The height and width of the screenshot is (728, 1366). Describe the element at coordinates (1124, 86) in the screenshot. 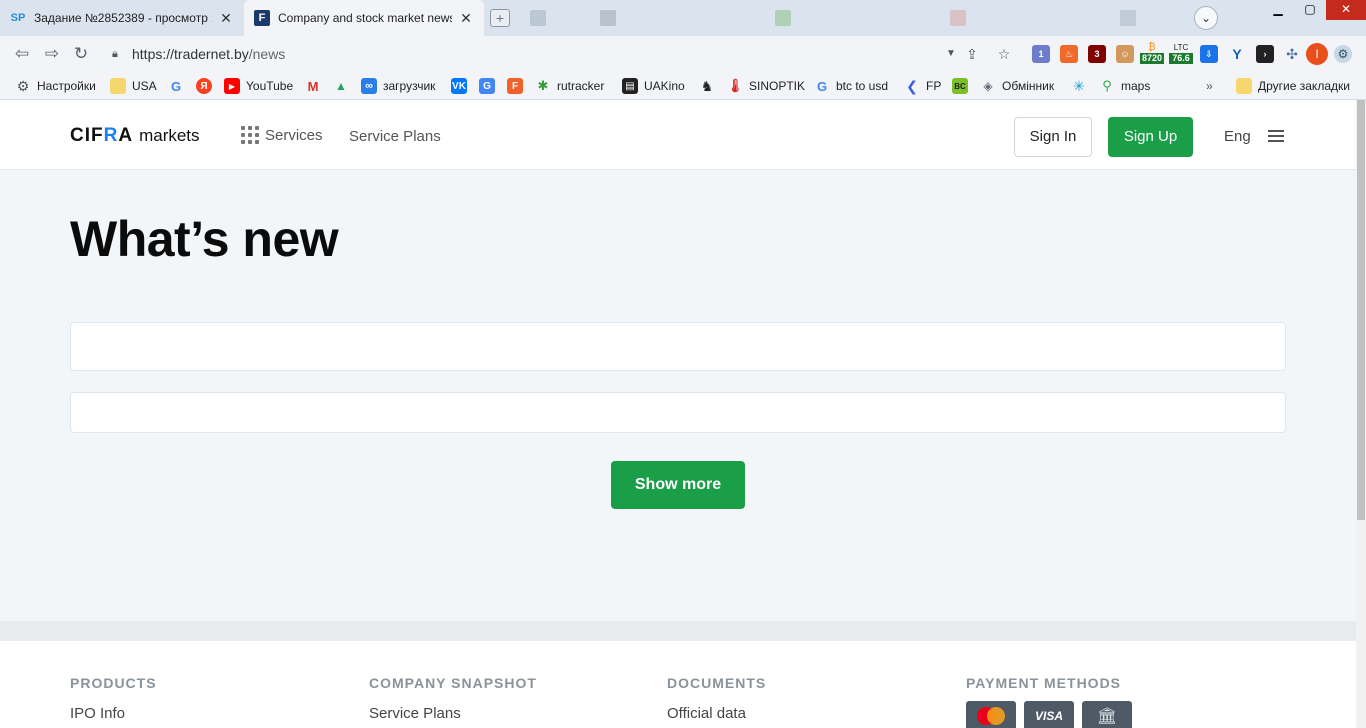

I see `bookmark-maps: ⚲ maps` at that location.